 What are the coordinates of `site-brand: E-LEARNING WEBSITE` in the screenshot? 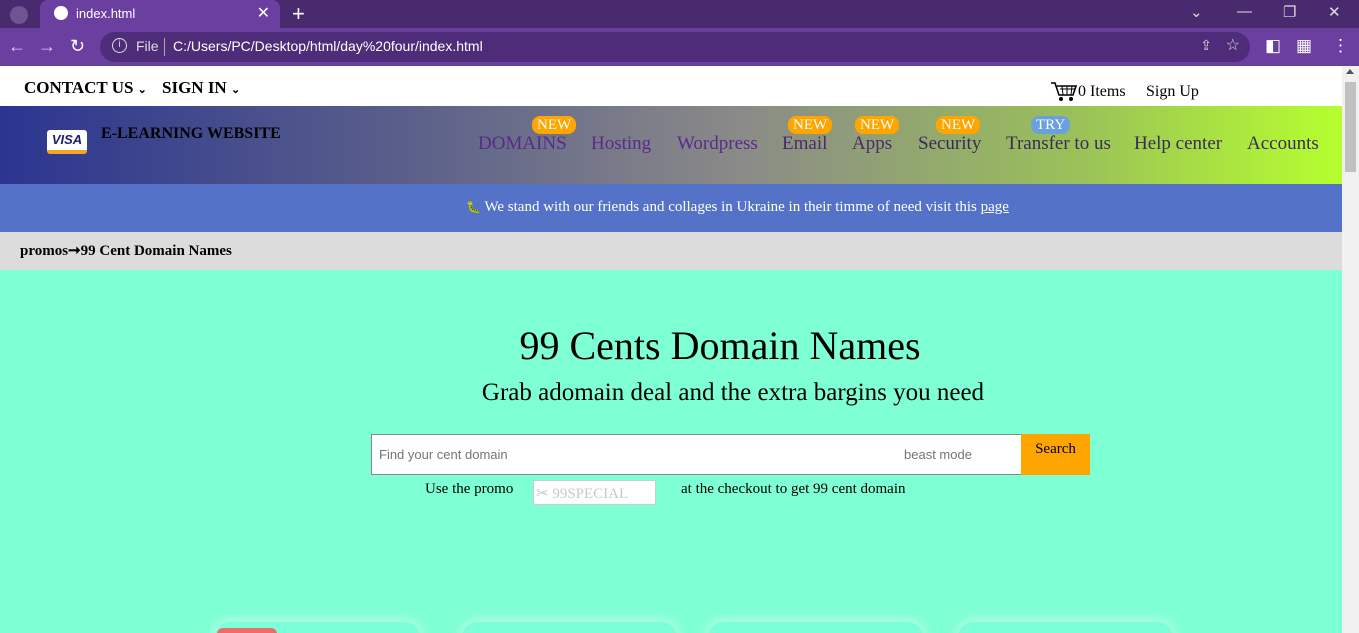 It's located at (191, 134).